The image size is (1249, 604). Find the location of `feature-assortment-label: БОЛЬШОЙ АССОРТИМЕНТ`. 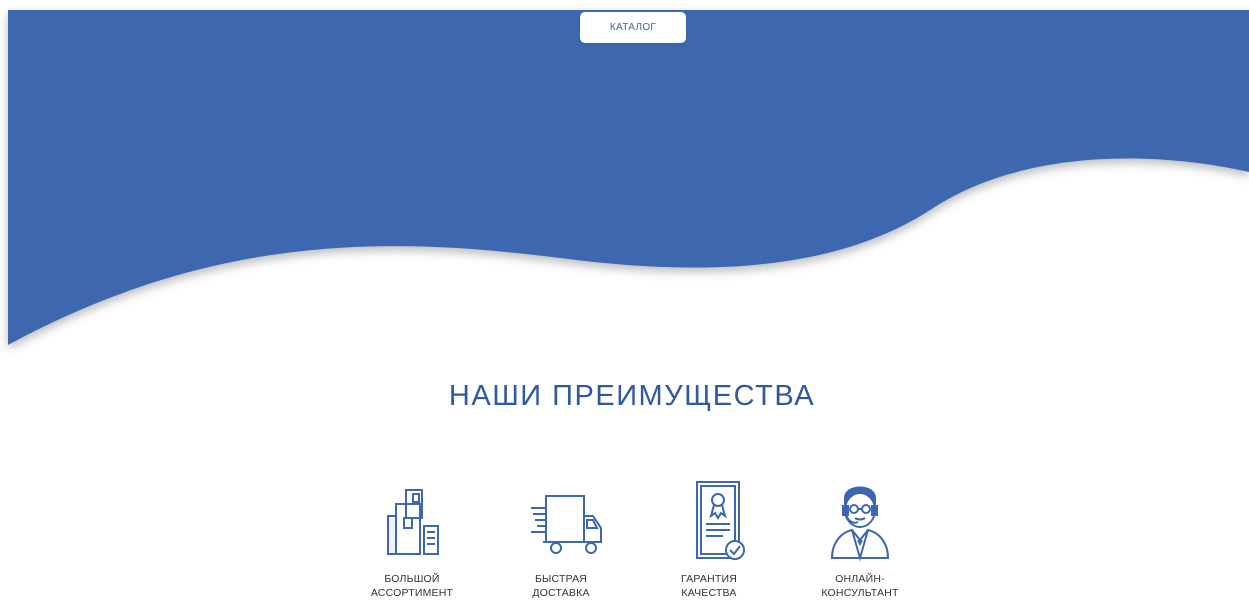

feature-assortment-label: БОЛЬШОЙ АССОРТИМЕНТ is located at coordinates (412, 586).